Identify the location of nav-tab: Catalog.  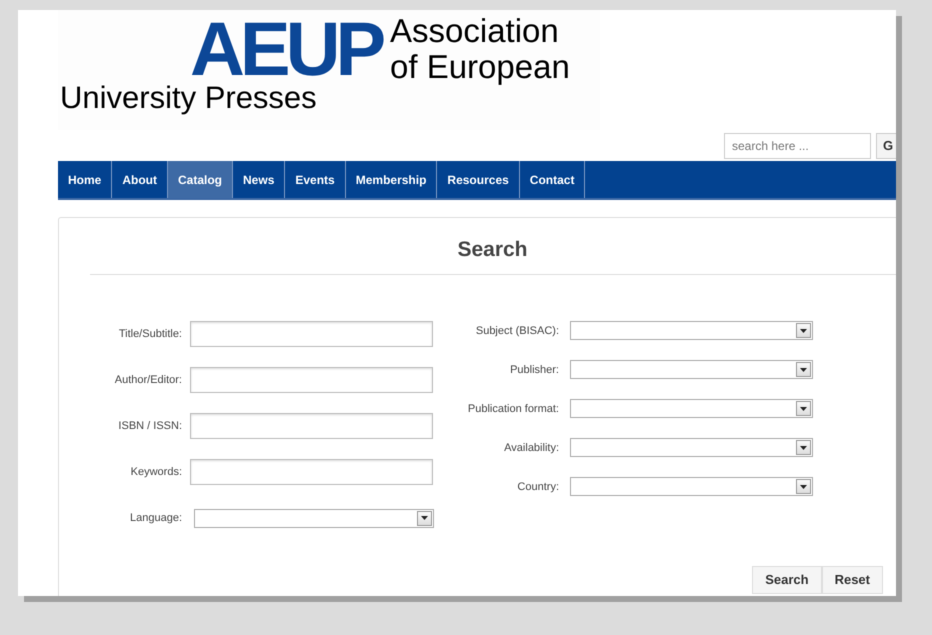
(201, 179).